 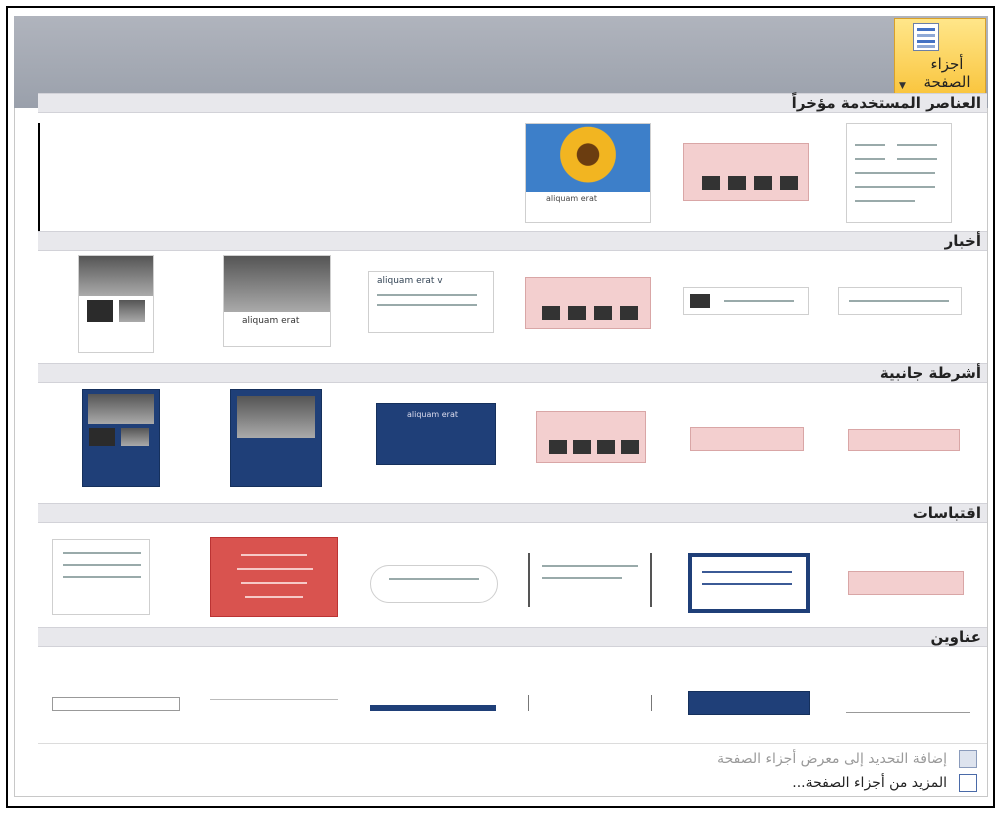 What do you see at coordinates (512, 578) in the screenshot?
I see `section-row-quotes` at bounding box center [512, 578].